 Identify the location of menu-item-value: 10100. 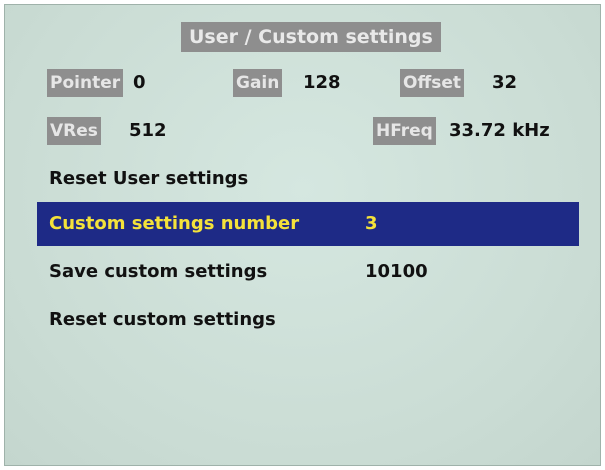
(396, 271).